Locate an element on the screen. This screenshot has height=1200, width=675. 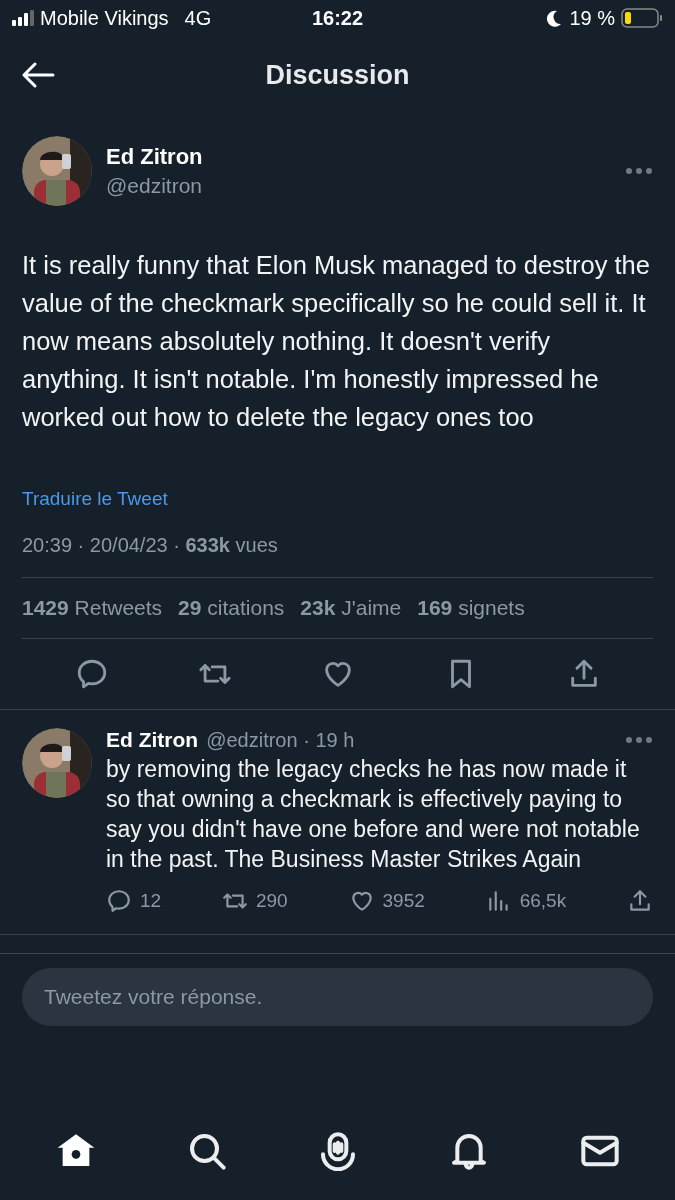
page-title: Discussion is located at coordinates (337, 75).